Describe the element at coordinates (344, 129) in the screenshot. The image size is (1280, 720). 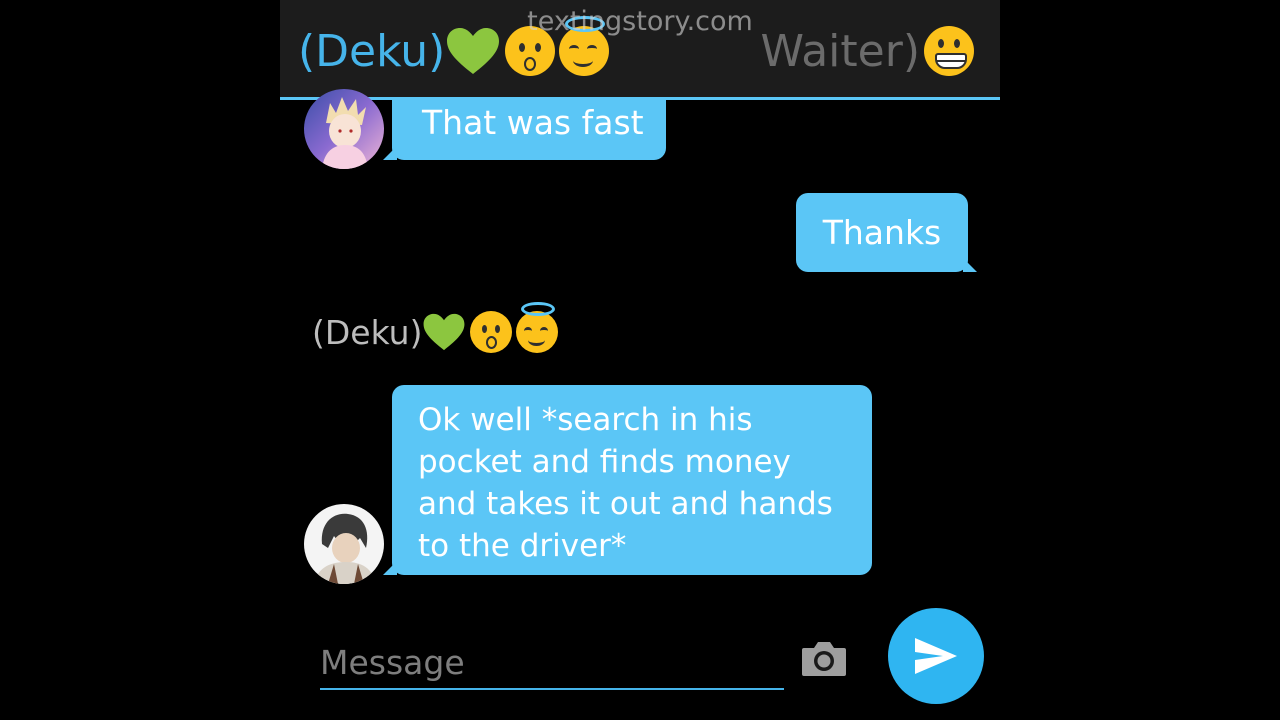
I see `bakugo-avatar` at that location.